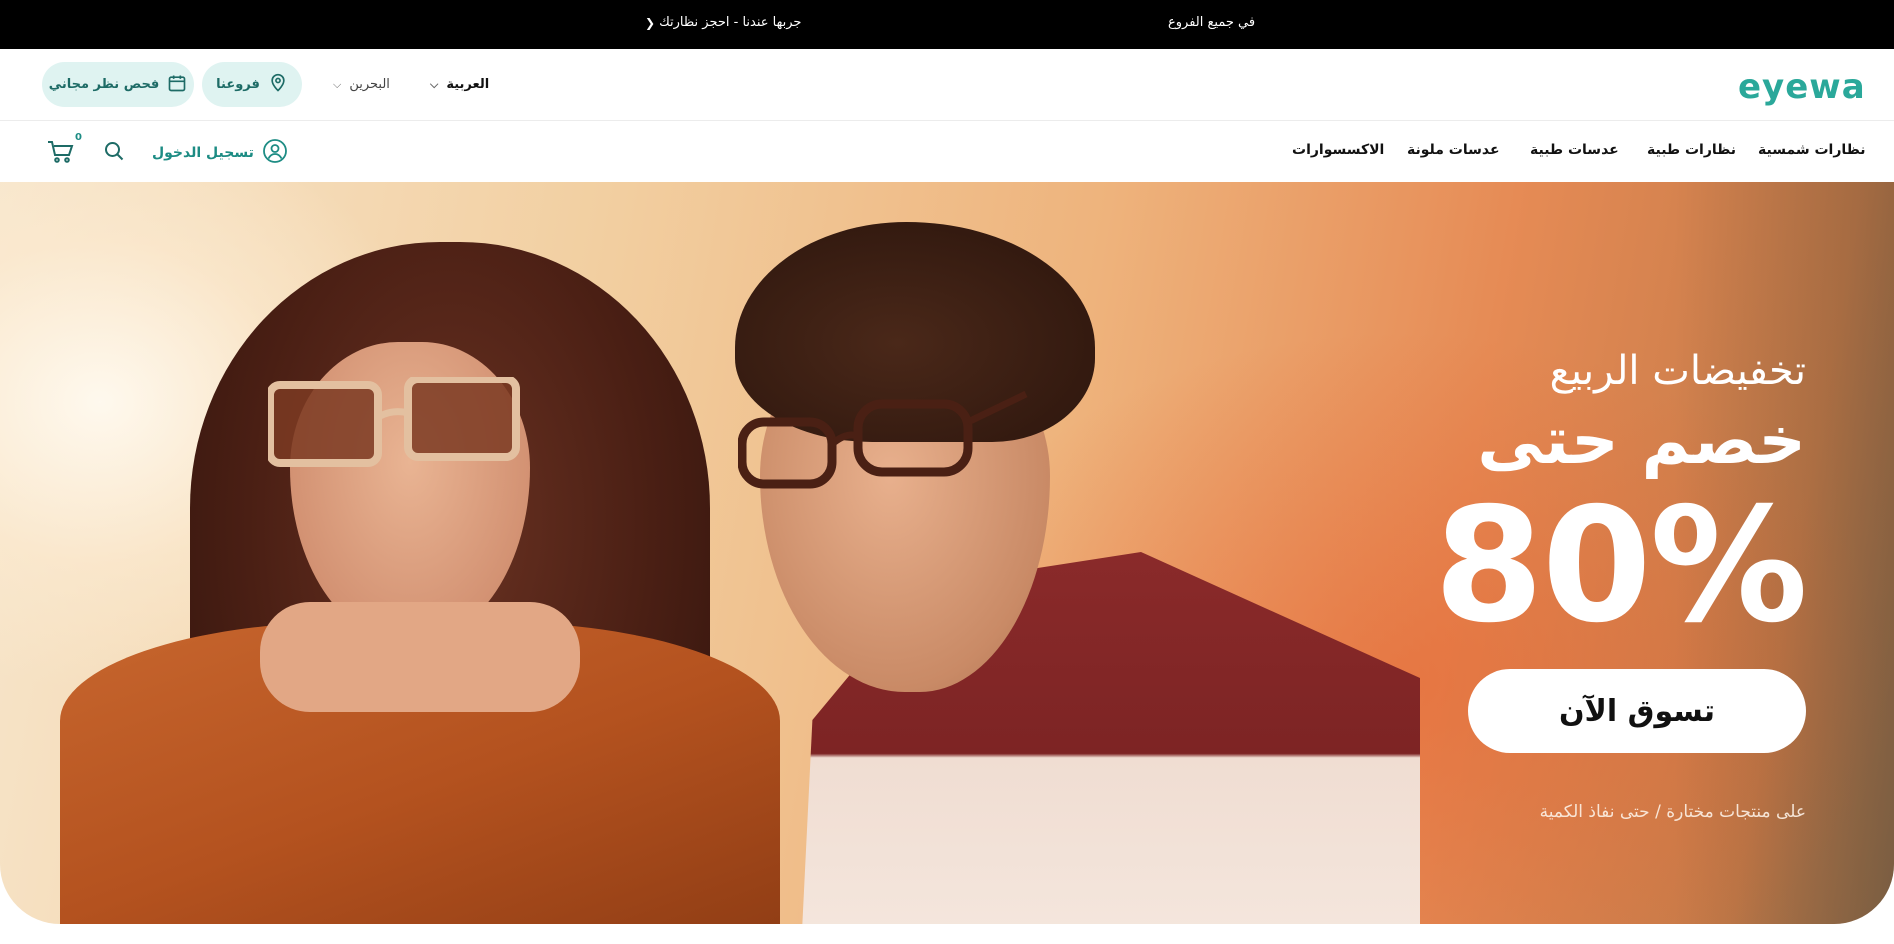 Image resolution: width=1894 pixels, height=944 pixels. What do you see at coordinates (203, 153) in the screenshot?
I see `login-label: تسجيل الدخول` at bounding box center [203, 153].